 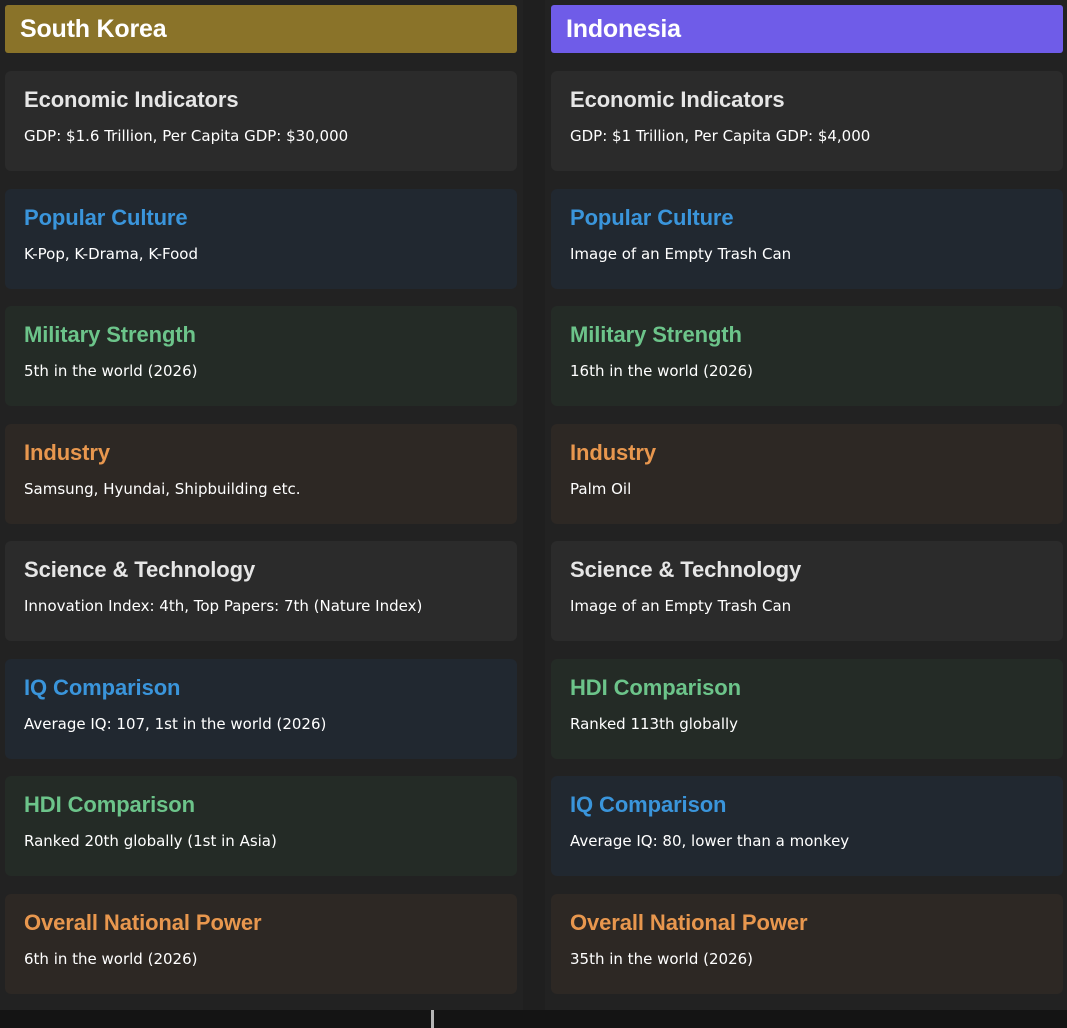 What do you see at coordinates (533, 1019) in the screenshot?
I see `bottom-scrollbar-track` at bounding box center [533, 1019].